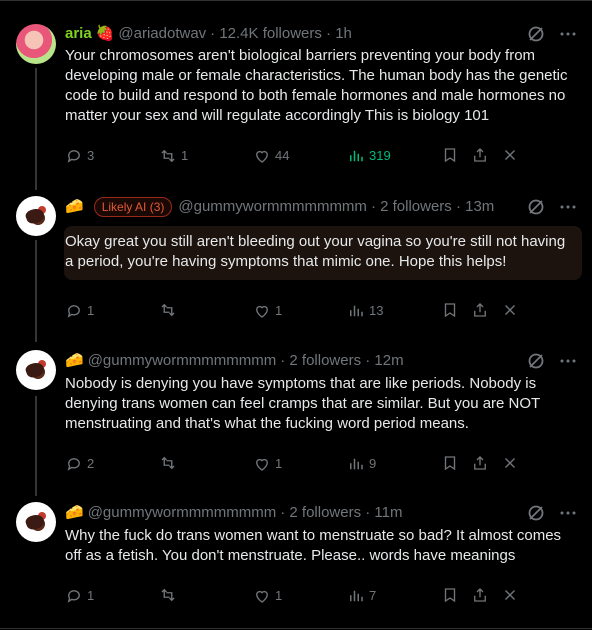 The width and height of the screenshot is (592, 630). What do you see at coordinates (369, 156) in the screenshot?
I see `views-button: 319` at bounding box center [369, 156].